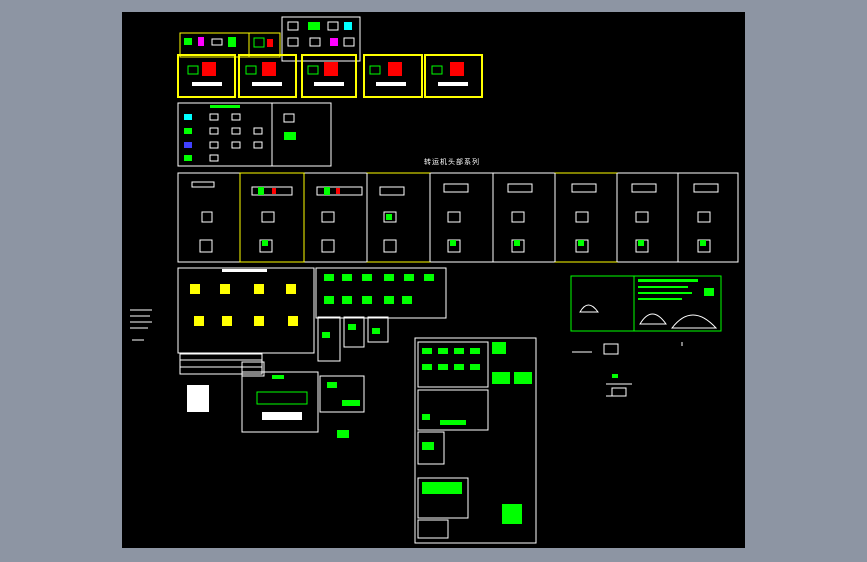  Describe the element at coordinates (254, 134) in the screenshot. I see `symbol-legend-sheet` at that location.